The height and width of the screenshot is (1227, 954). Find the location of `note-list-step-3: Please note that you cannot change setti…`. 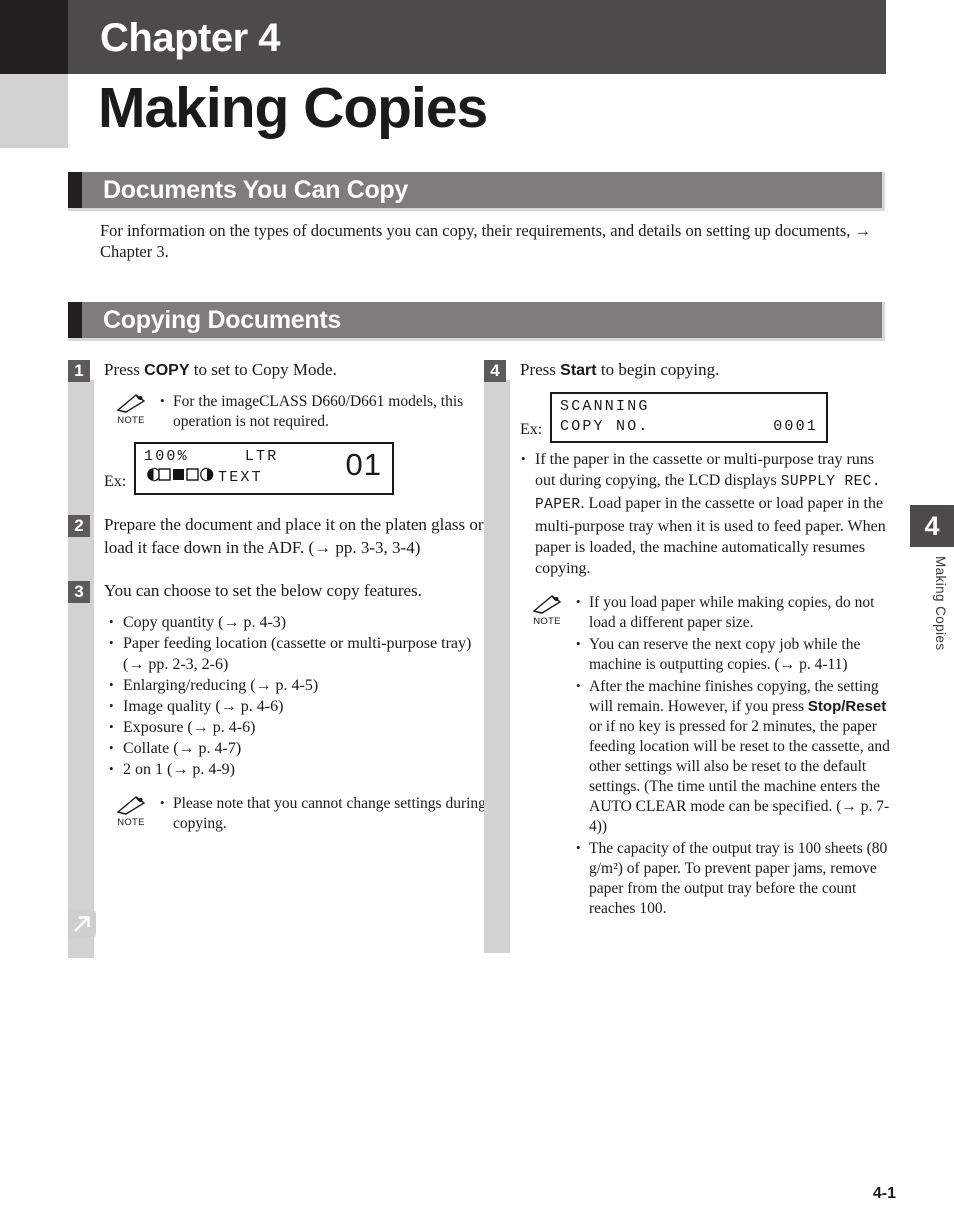

note-list-step-3: Please note that you cannot change setti… is located at coordinates (324, 813).